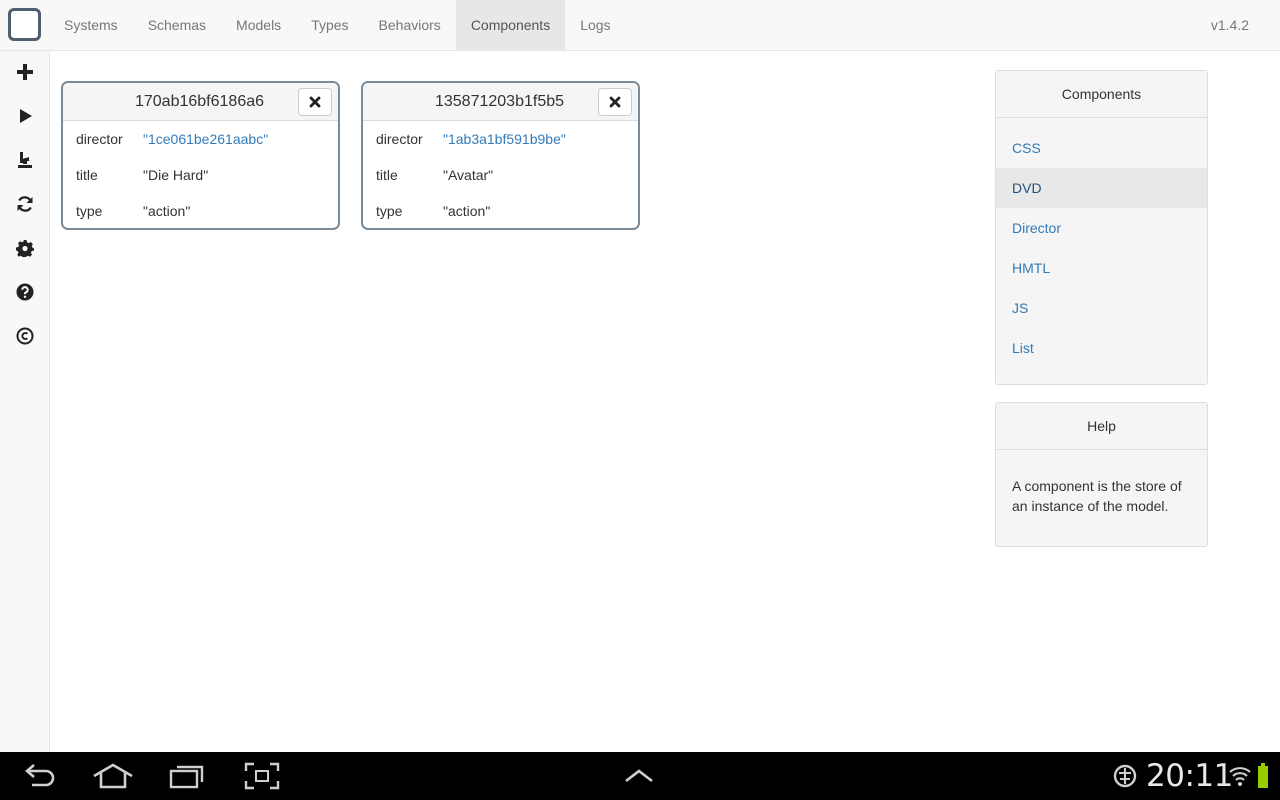 This screenshot has height=800, width=1280. Describe the element at coordinates (205, 139) in the screenshot. I see `property-value-link: "1ce061be261aabc"` at that location.